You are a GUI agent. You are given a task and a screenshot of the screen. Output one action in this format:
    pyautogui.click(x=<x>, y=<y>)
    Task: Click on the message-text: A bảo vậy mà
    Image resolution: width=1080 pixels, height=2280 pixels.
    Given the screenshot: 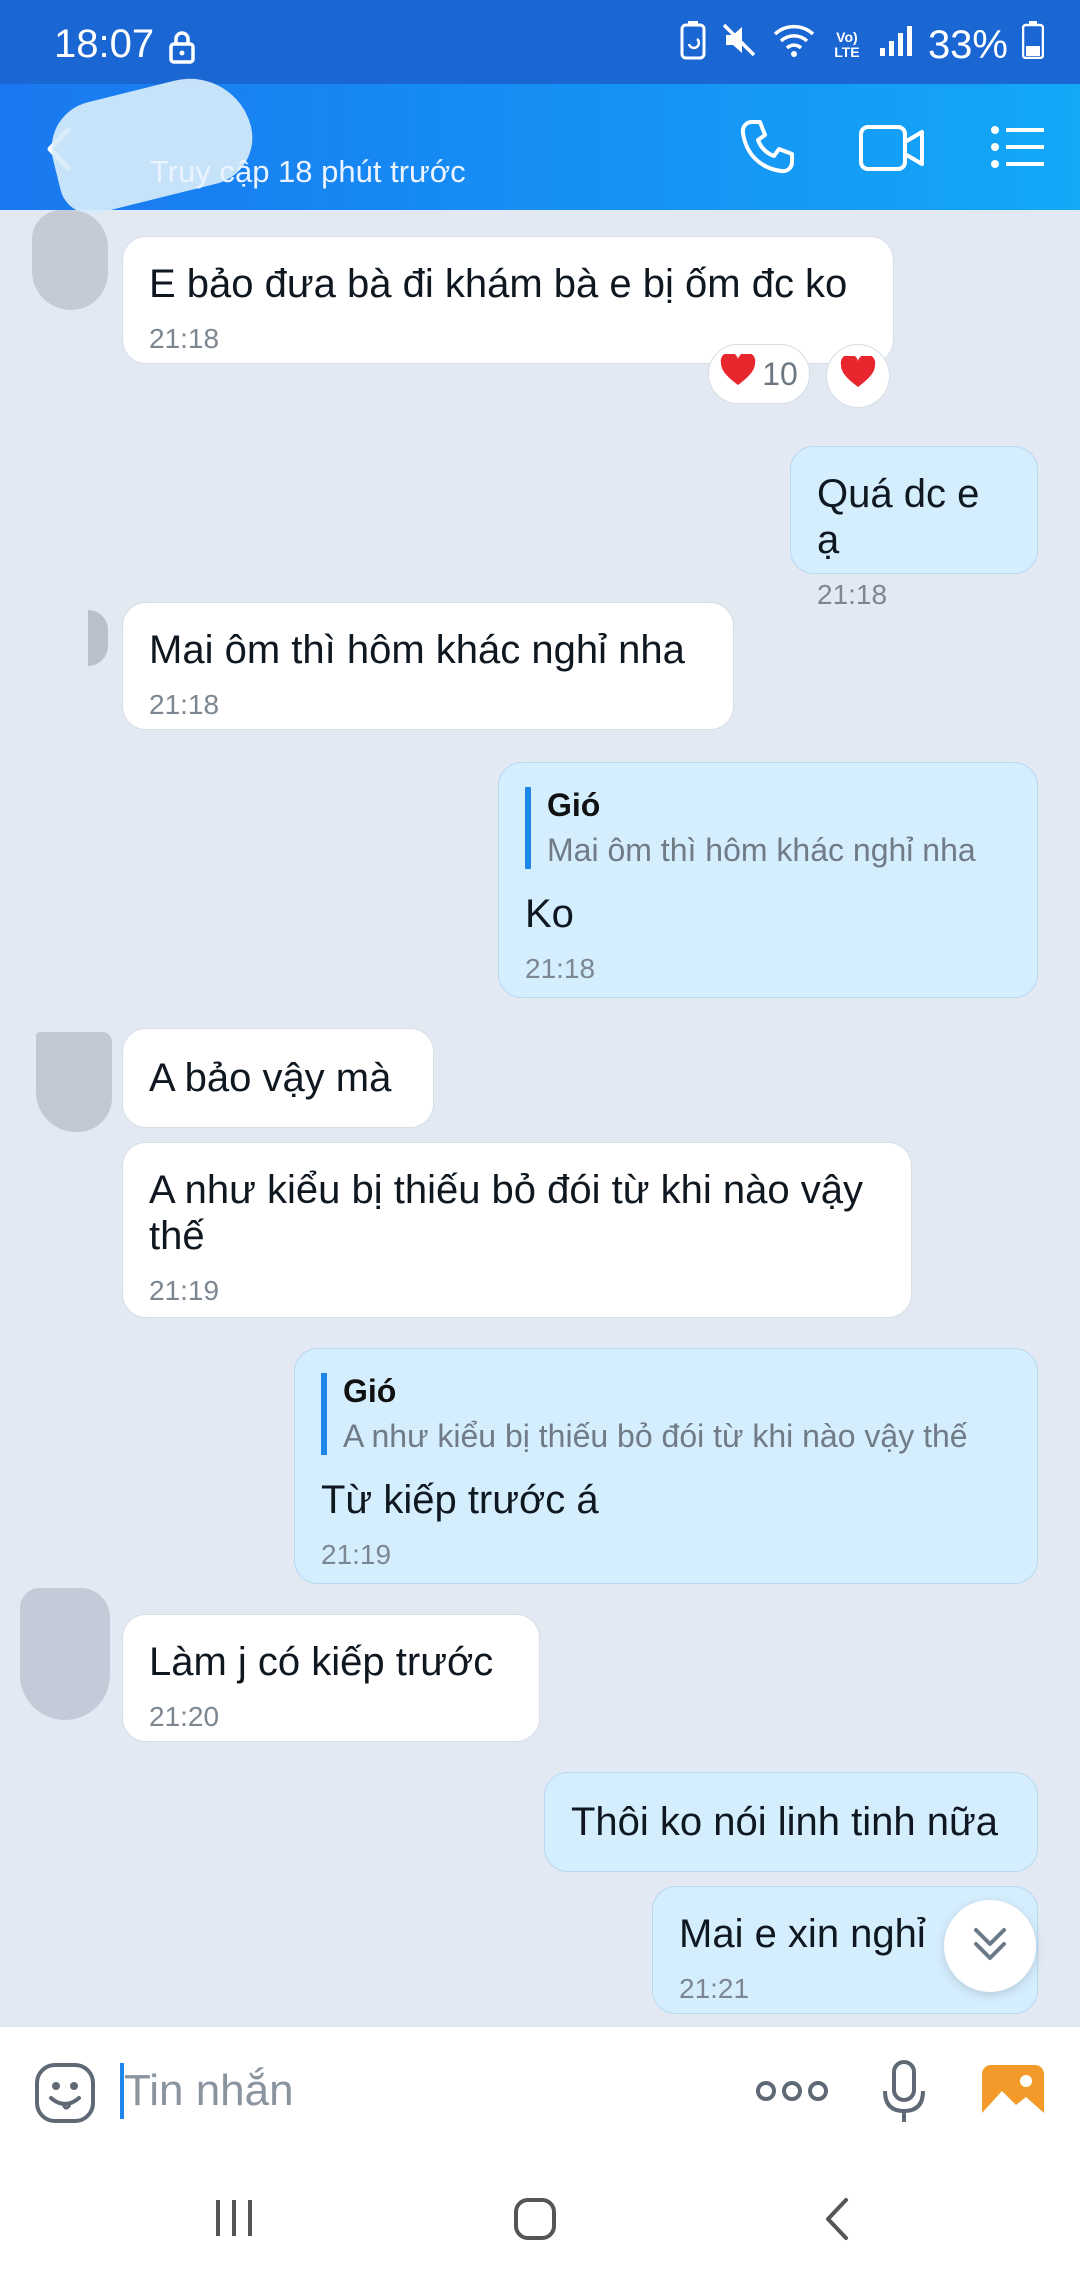 What is the action you would take?
    pyautogui.click(x=270, y=1078)
    